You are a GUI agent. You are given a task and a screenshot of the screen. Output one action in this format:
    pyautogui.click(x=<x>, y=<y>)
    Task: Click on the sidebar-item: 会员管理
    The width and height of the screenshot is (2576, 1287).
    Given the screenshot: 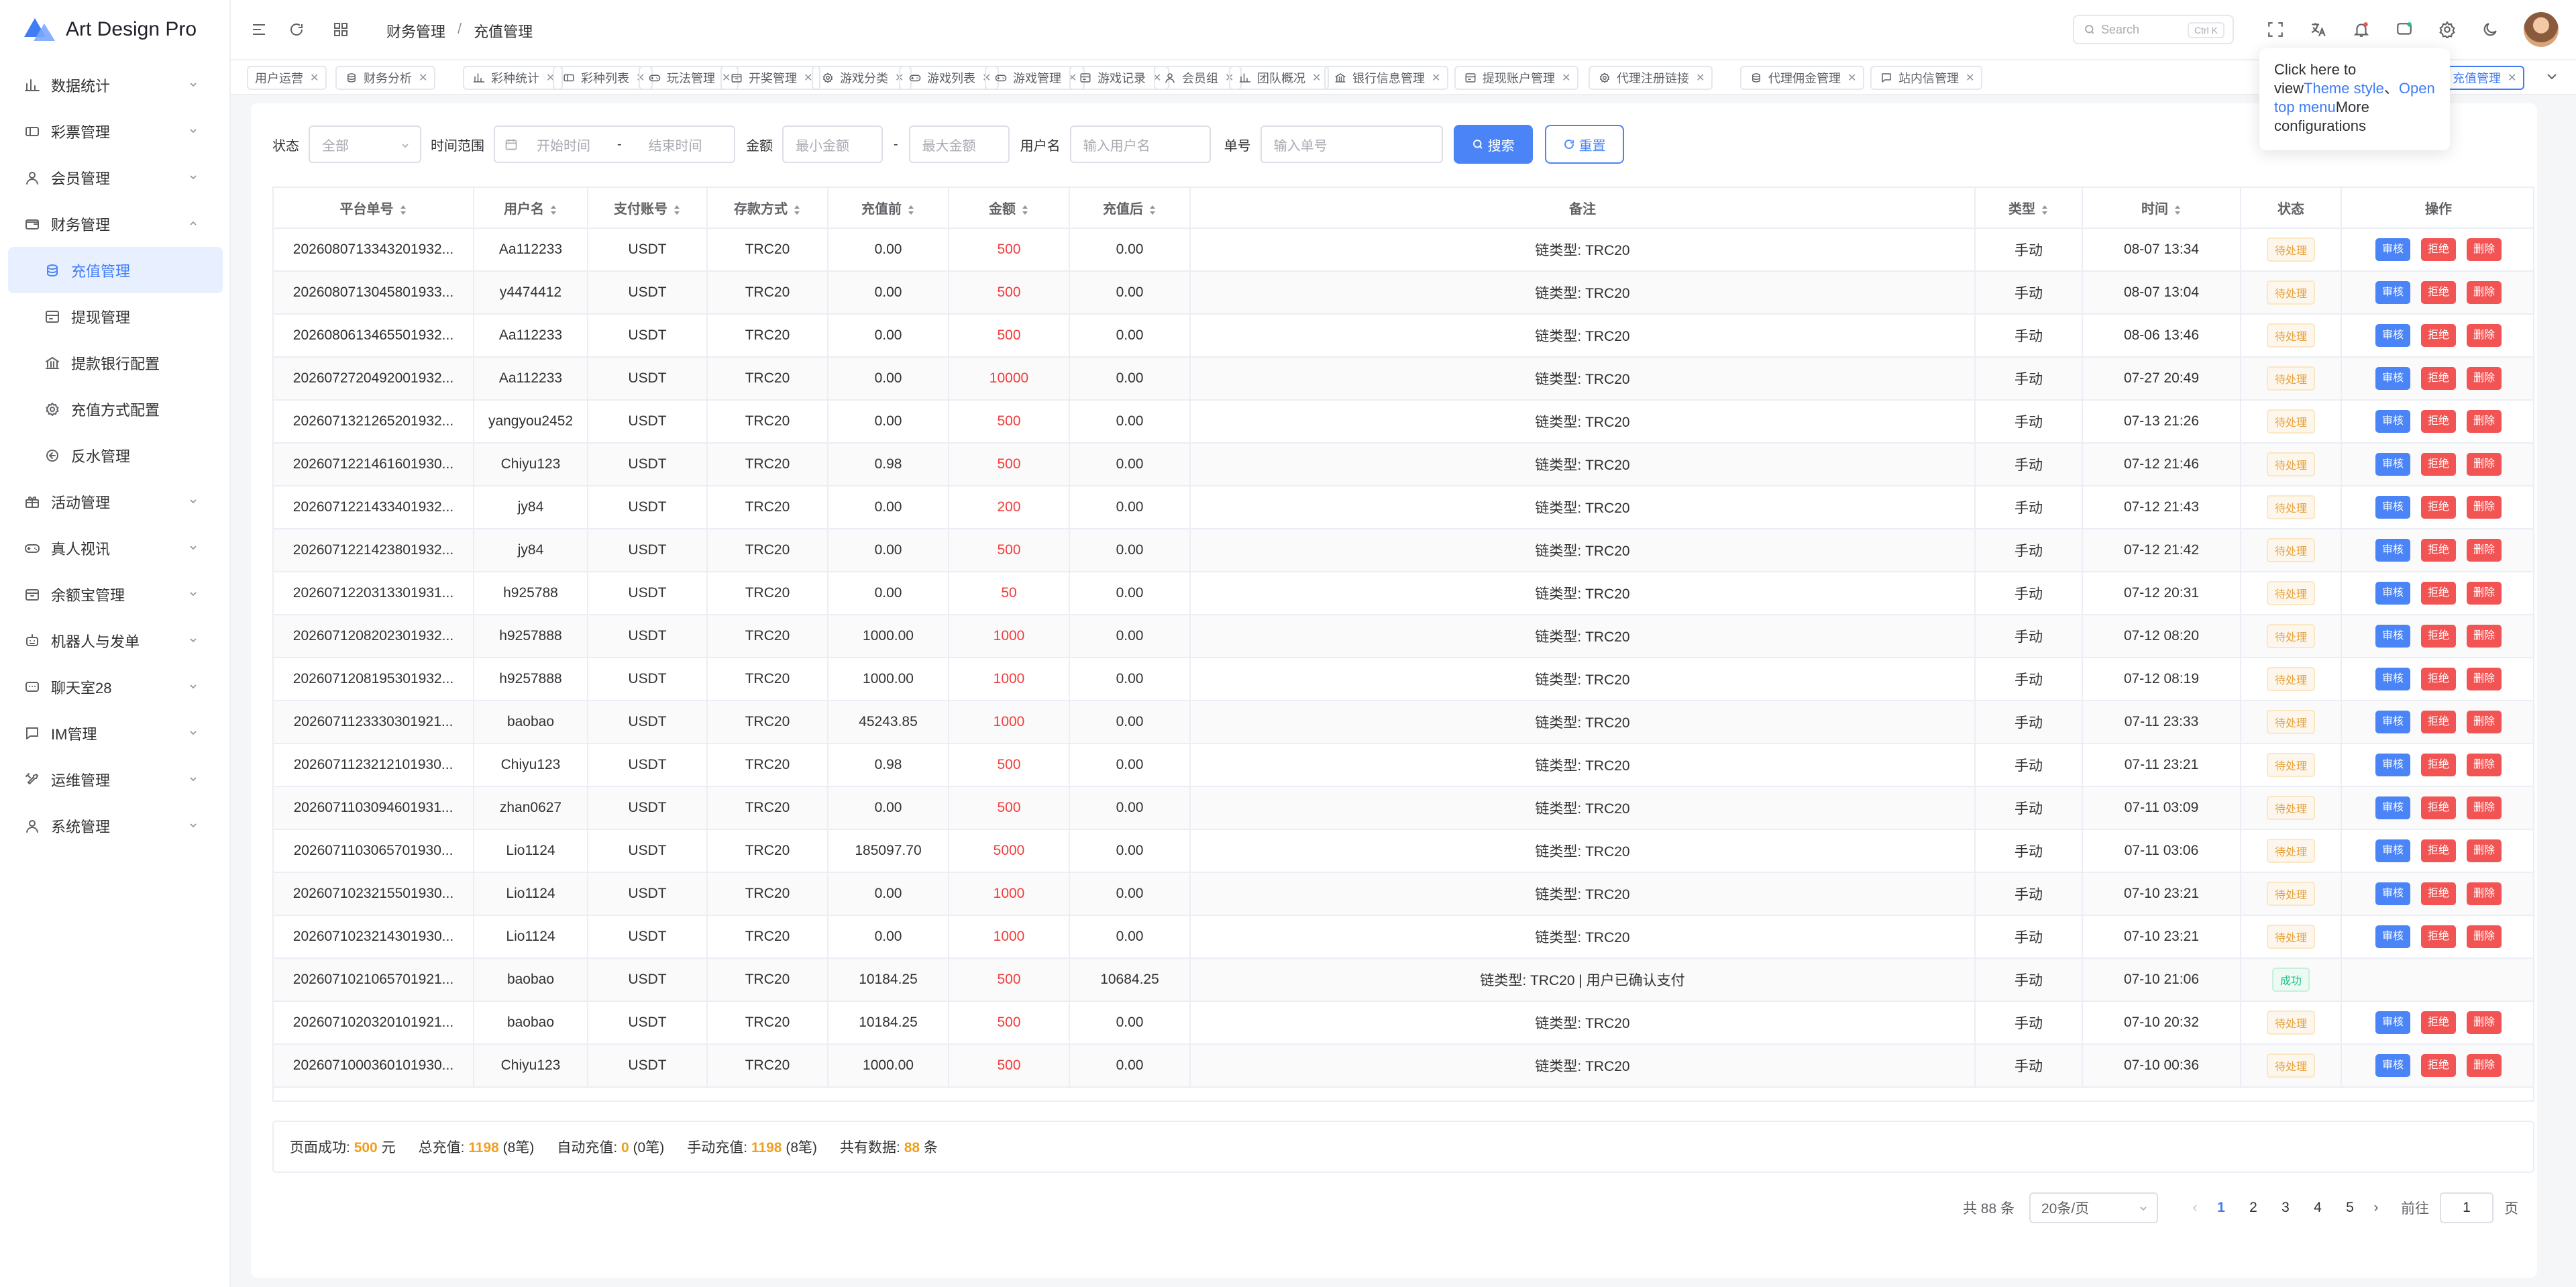 What is the action you would take?
    pyautogui.click(x=115, y=177)
    